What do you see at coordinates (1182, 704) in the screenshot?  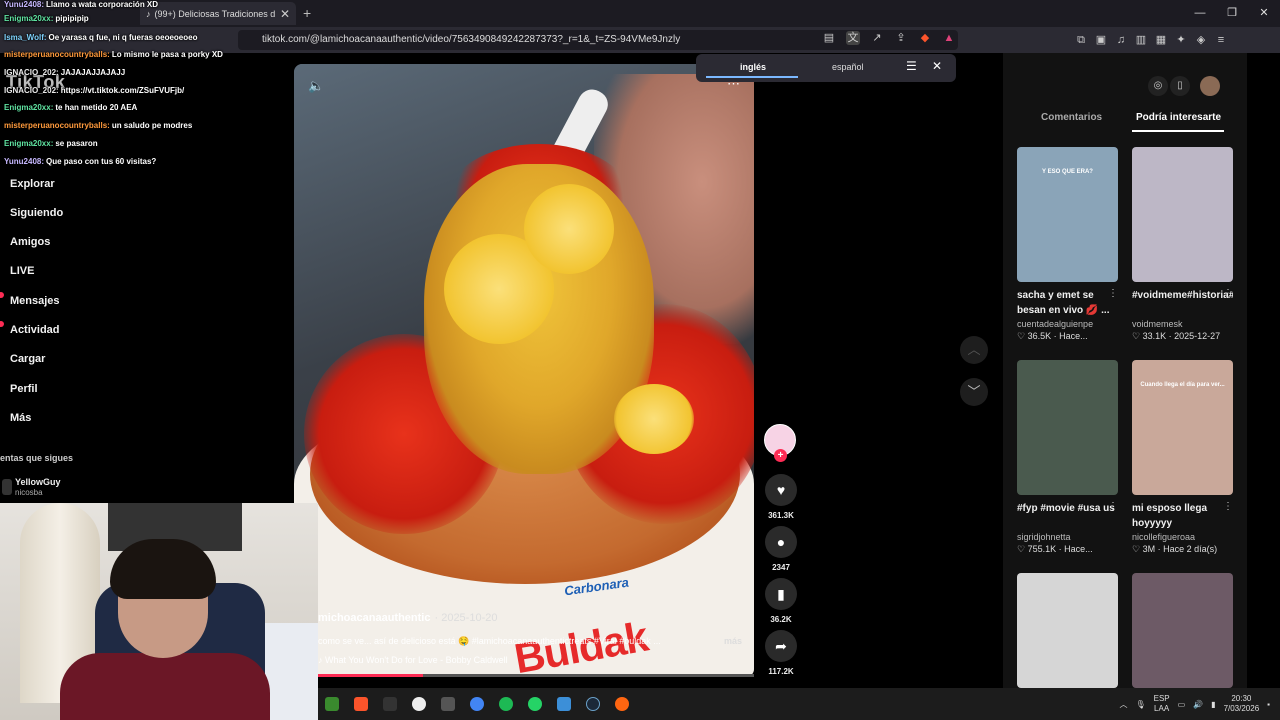 I see `network-icon: ▭` at bounding box center [1182, 704].